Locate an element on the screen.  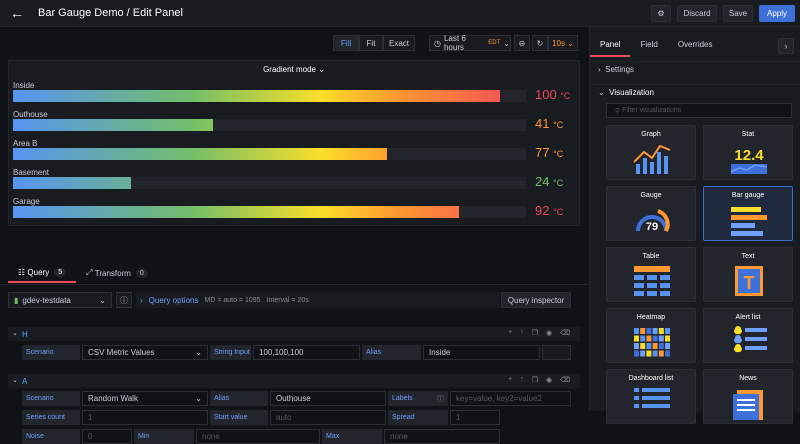
chevron-right-icon: › is located at coordinates (141, 300).